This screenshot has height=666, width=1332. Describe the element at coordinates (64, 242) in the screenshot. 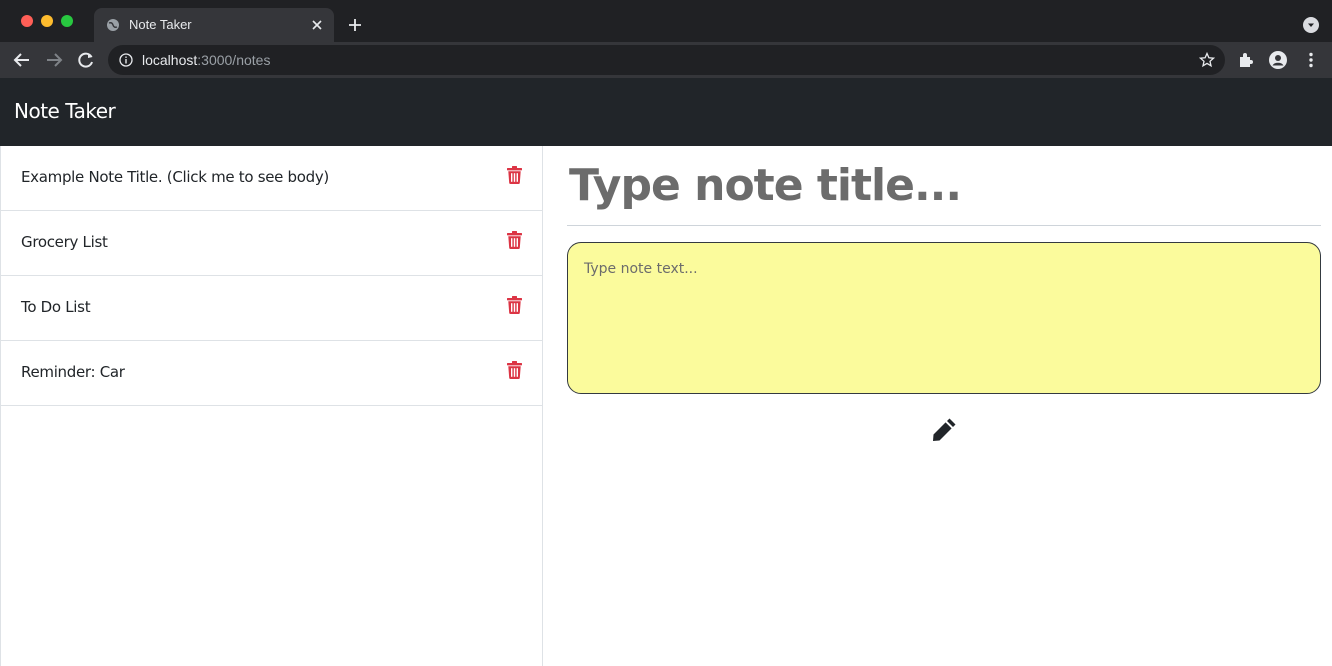

I see `note-title-text: Grocery List` at that location.